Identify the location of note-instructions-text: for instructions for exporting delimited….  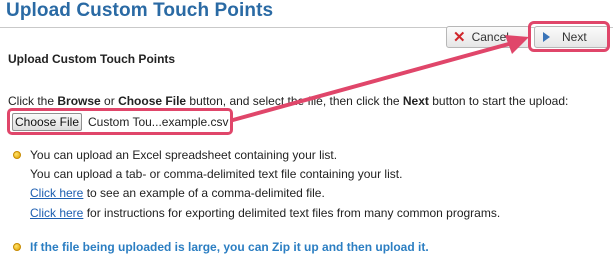
(292, 213).